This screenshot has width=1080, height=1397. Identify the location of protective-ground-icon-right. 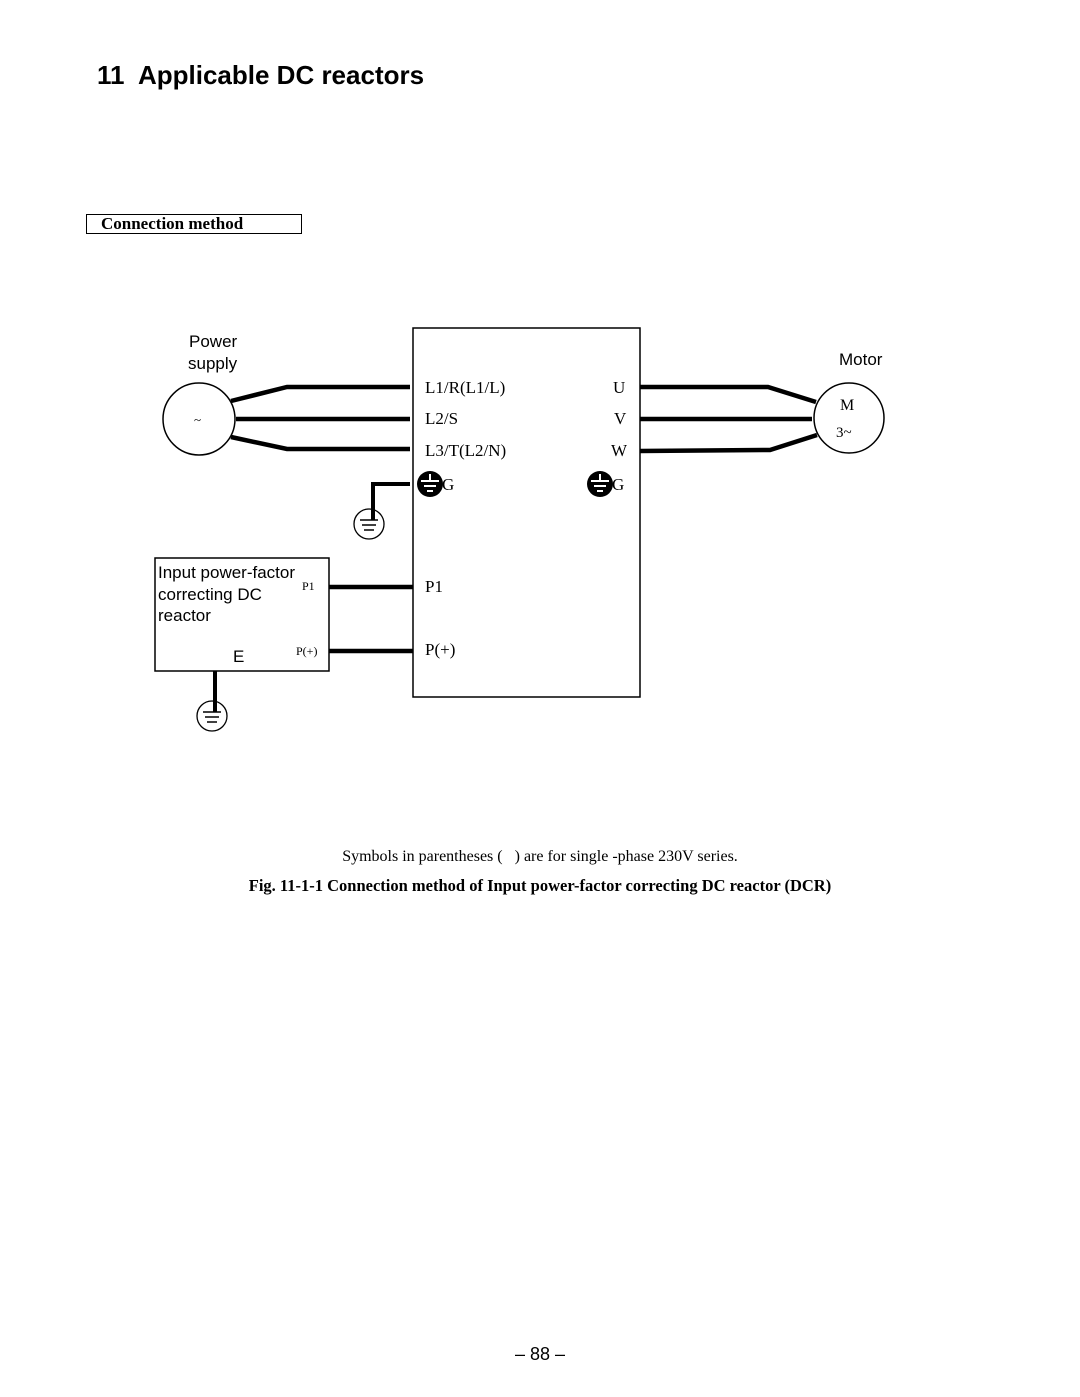
(600, 484).